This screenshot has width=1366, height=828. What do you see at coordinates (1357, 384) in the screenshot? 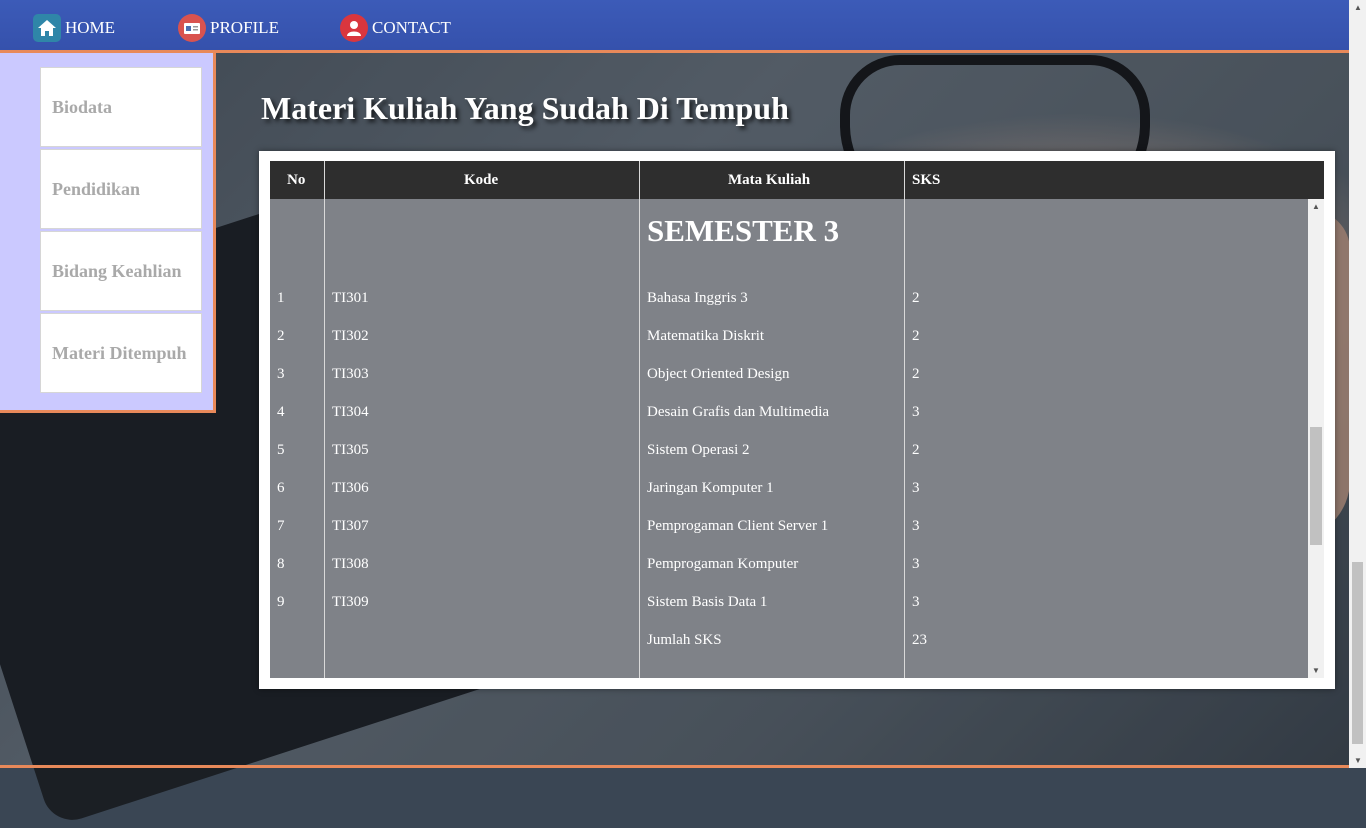
I see `page-scrollbar: ▲ ▼` at bounding box center [1357, 384].